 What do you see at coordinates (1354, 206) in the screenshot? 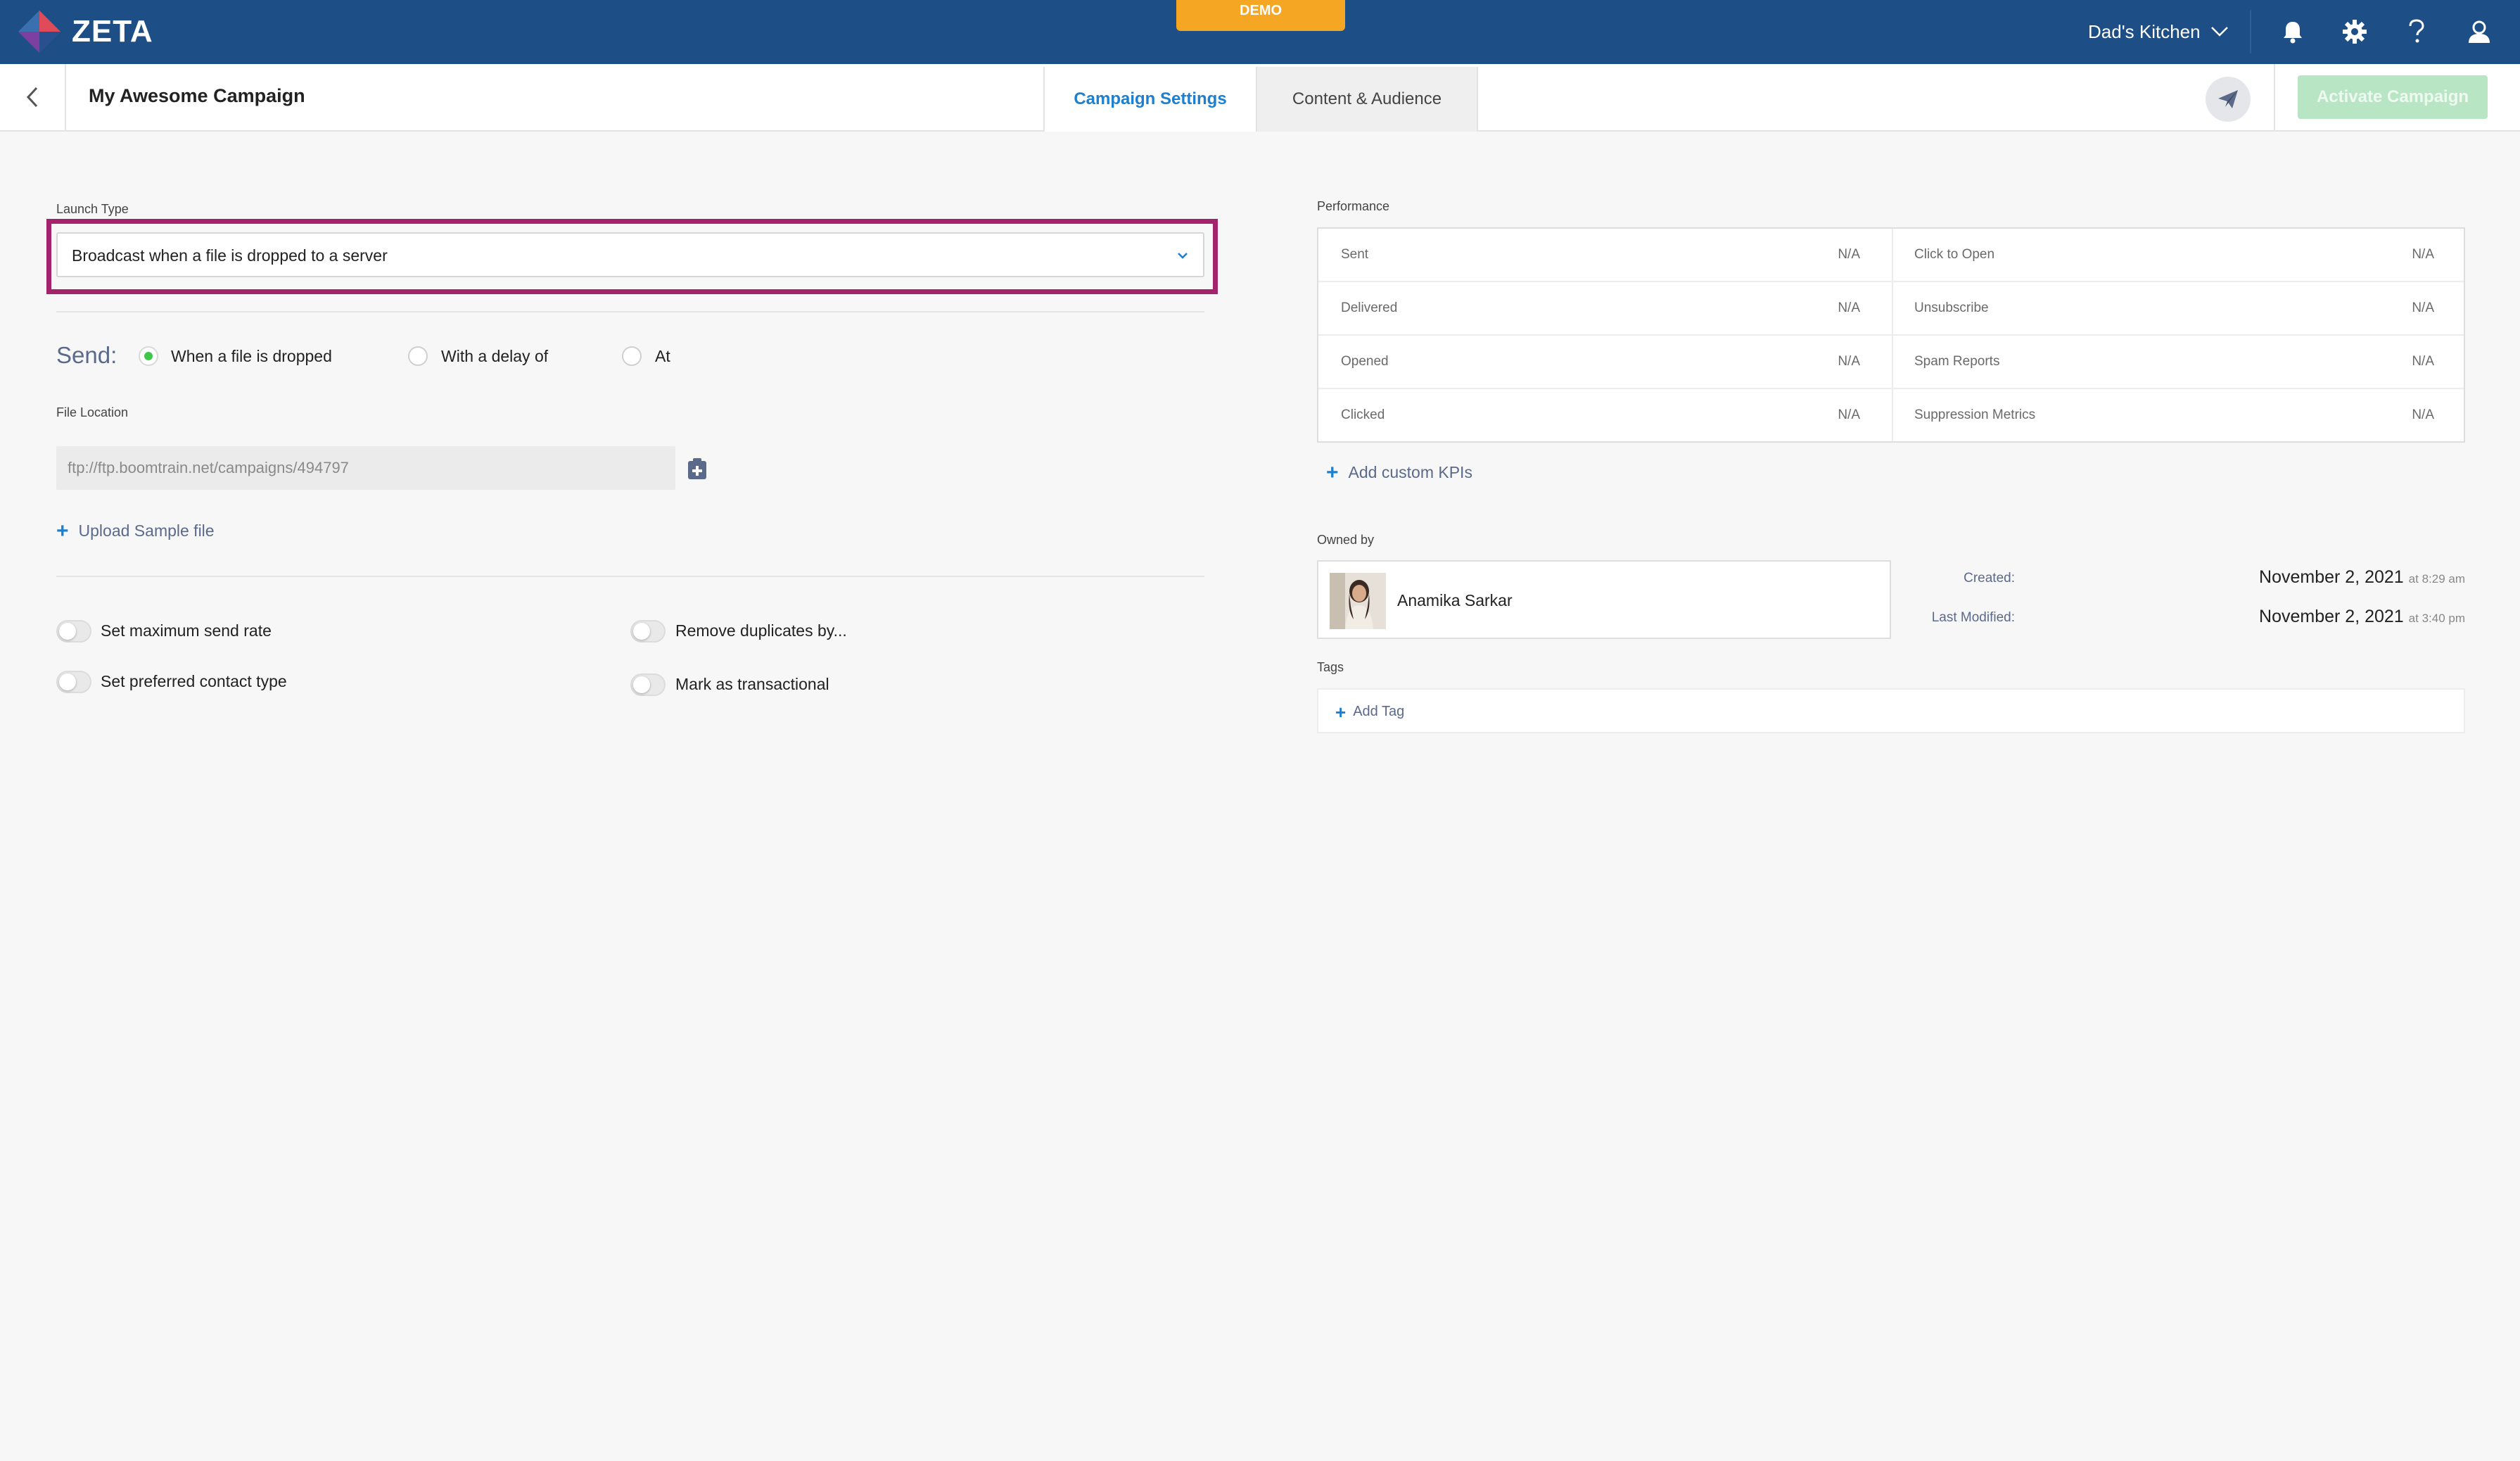
I see `performance-label: Performance` at bounding box center [1354, 206].